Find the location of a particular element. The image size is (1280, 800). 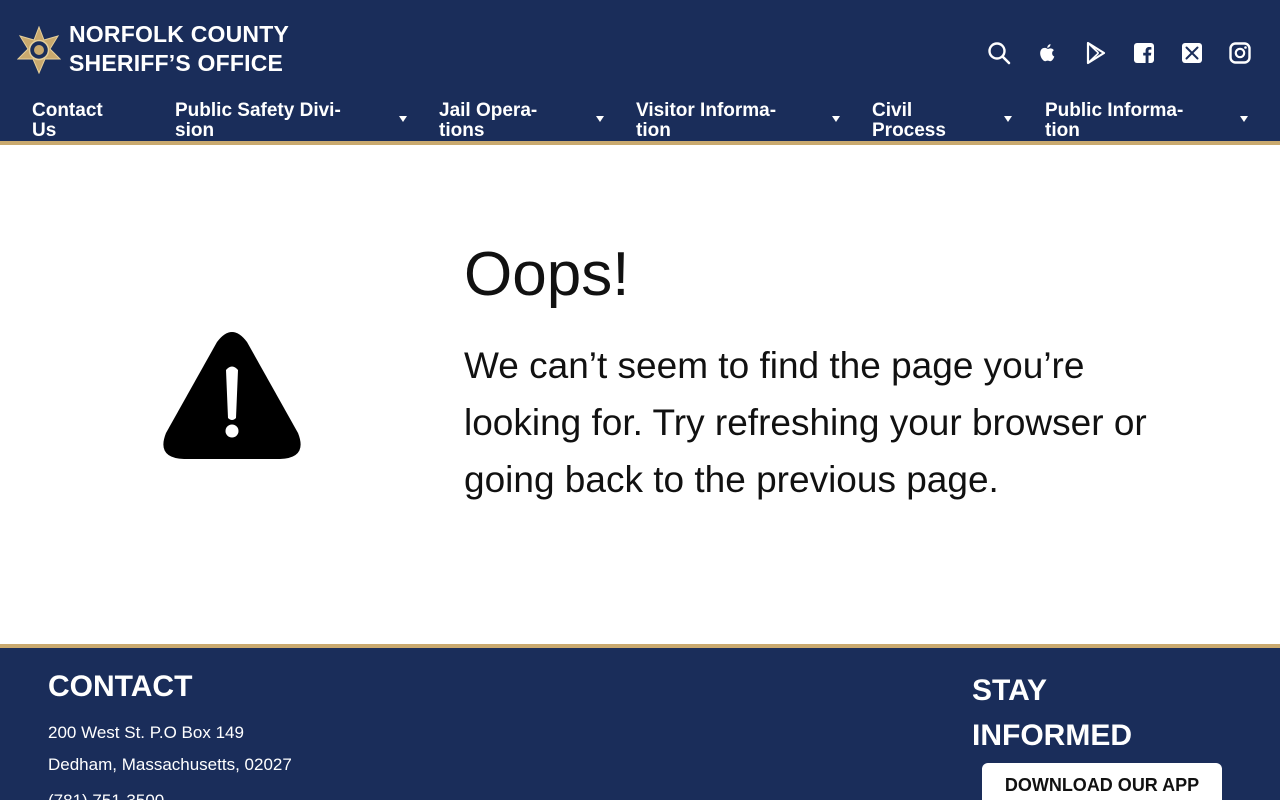

error-title: Oops! is located at coordinates (547, 274).